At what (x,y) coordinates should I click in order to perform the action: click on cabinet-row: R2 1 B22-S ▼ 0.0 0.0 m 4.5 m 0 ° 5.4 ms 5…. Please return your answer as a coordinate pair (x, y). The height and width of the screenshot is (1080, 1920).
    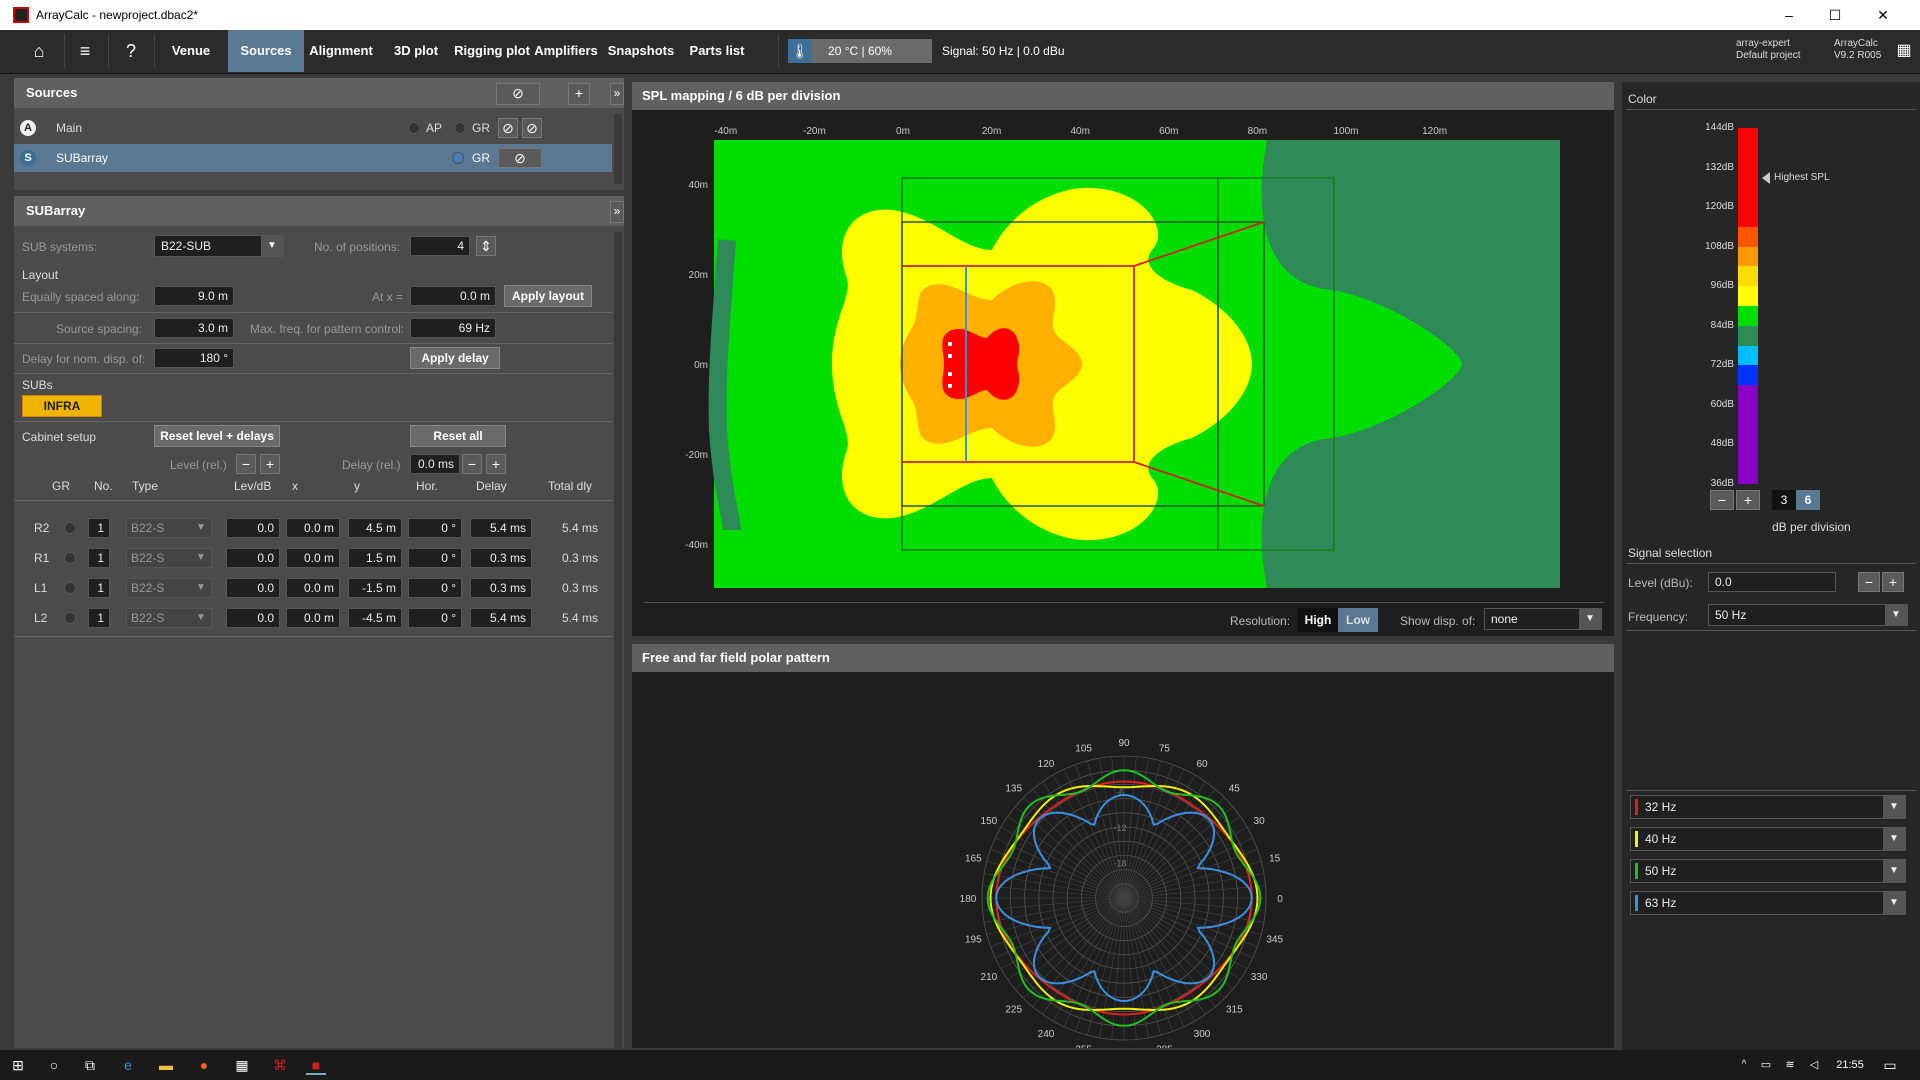
    Looking at the image, I should click on (313, 528).